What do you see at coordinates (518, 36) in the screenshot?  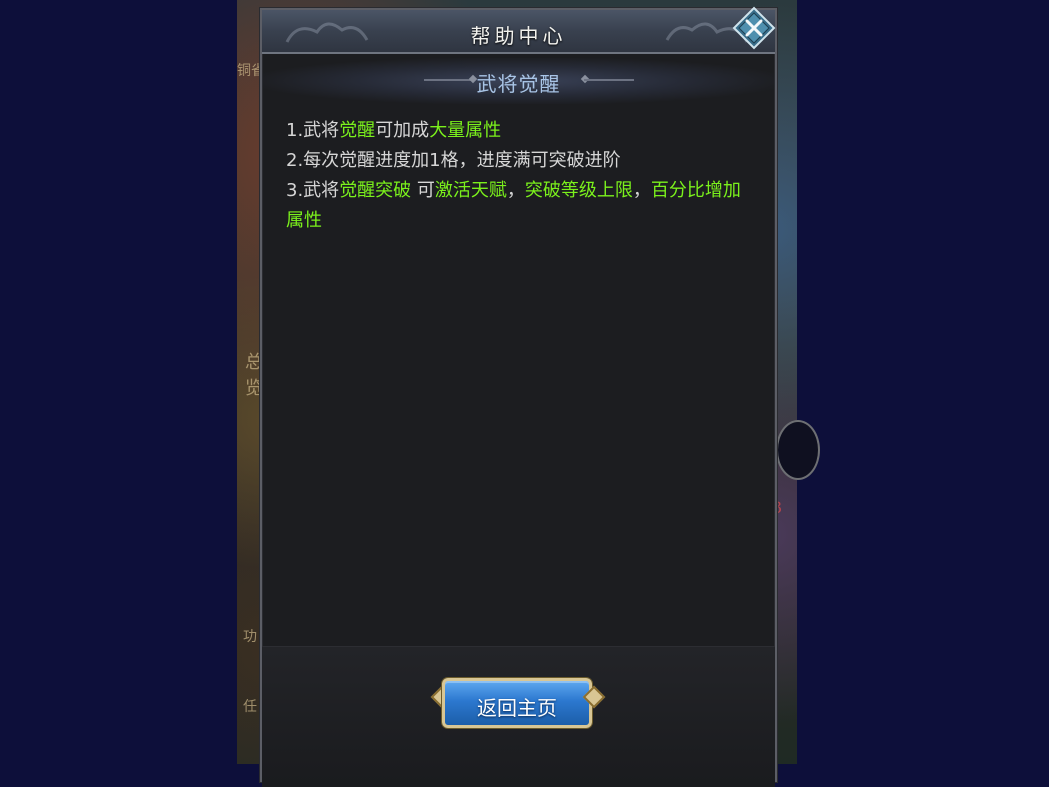 I see `dialog-title: 帮助中心` at bounding box center [518, 36].